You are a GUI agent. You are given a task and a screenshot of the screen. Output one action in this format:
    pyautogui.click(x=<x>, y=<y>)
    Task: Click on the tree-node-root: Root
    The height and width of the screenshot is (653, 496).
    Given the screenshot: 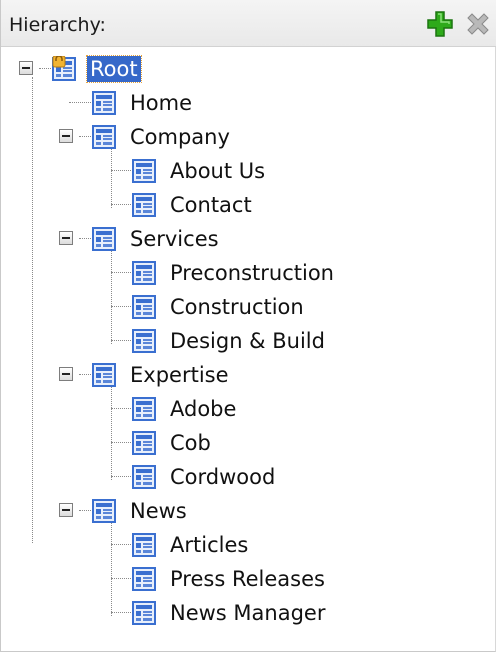 What is the action you would take?
    pyautogui.click(x=96, y=69)
    